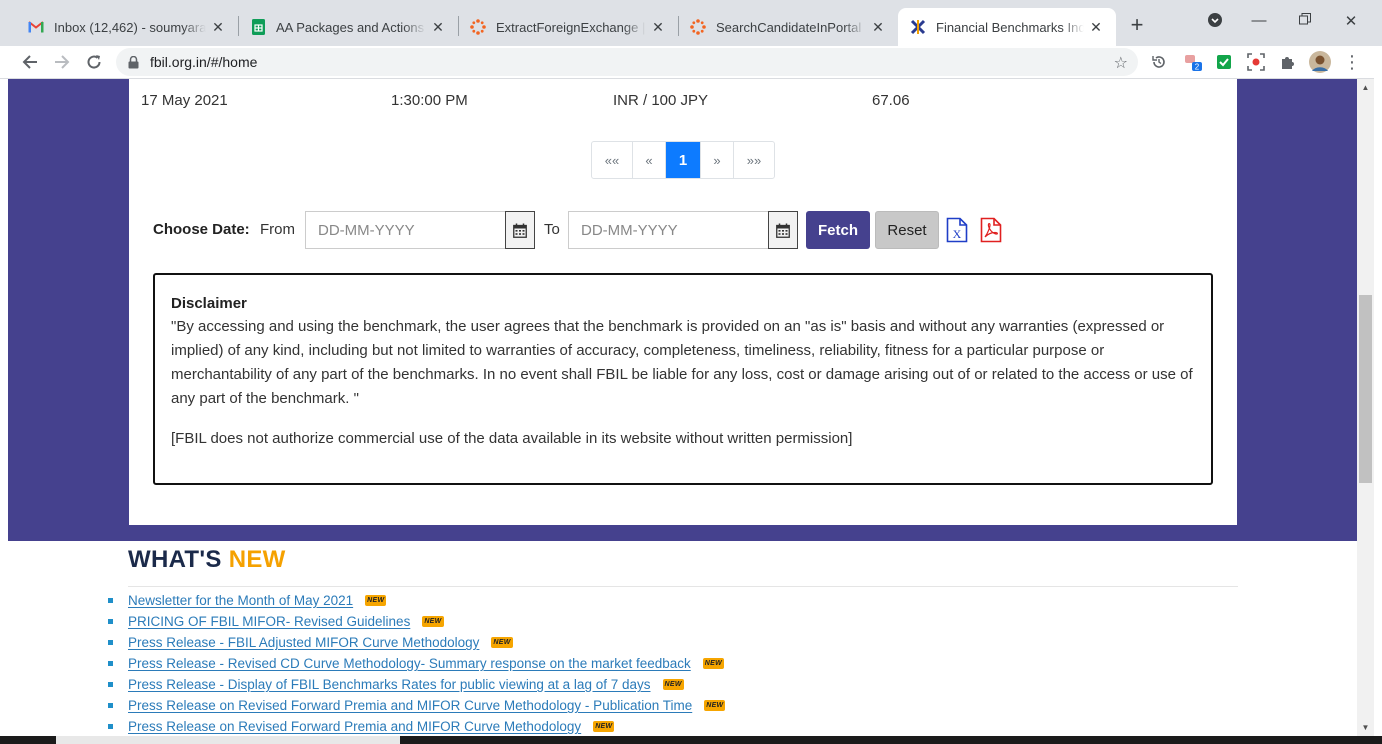 Image resolution: width=1382 pixels, height=744 pixels. I want to click on to-date-field: DD-MM-YYYY, so click(683, 230).